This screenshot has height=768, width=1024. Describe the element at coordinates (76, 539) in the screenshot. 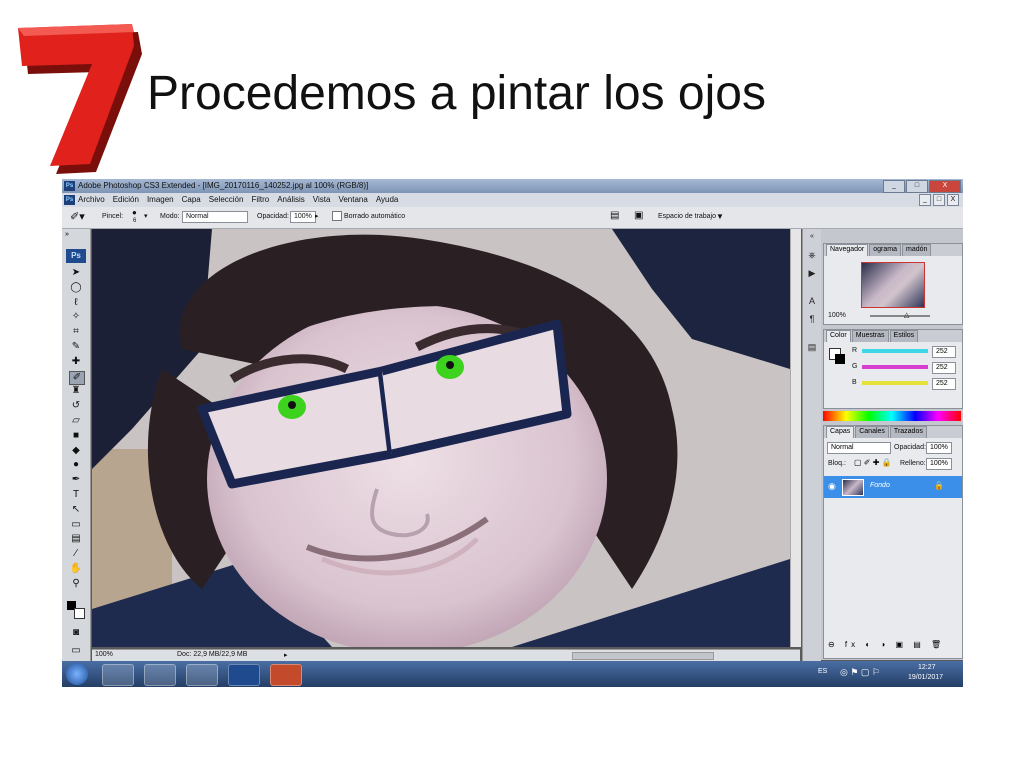

I see `notes-tool-icon: ▤` at that location.